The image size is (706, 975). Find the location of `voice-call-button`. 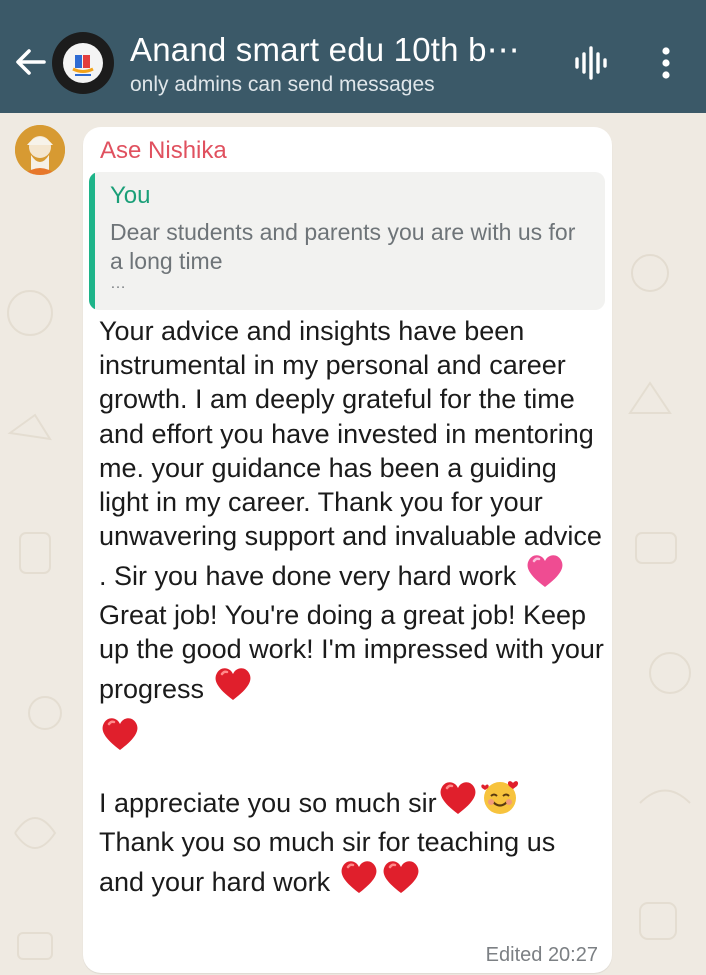

voice-call-button is located at coordinates (590, 63).